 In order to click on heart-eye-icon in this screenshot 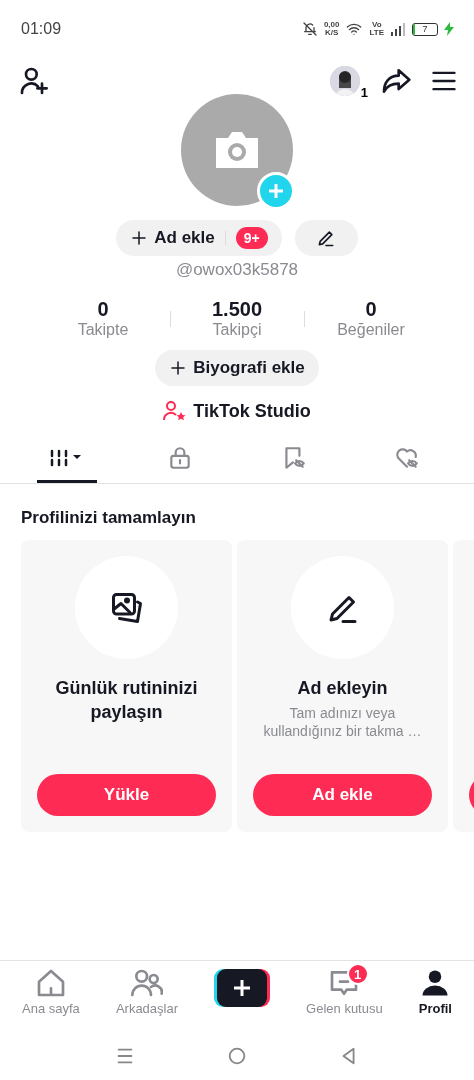, I will do `click(407, 458)`.